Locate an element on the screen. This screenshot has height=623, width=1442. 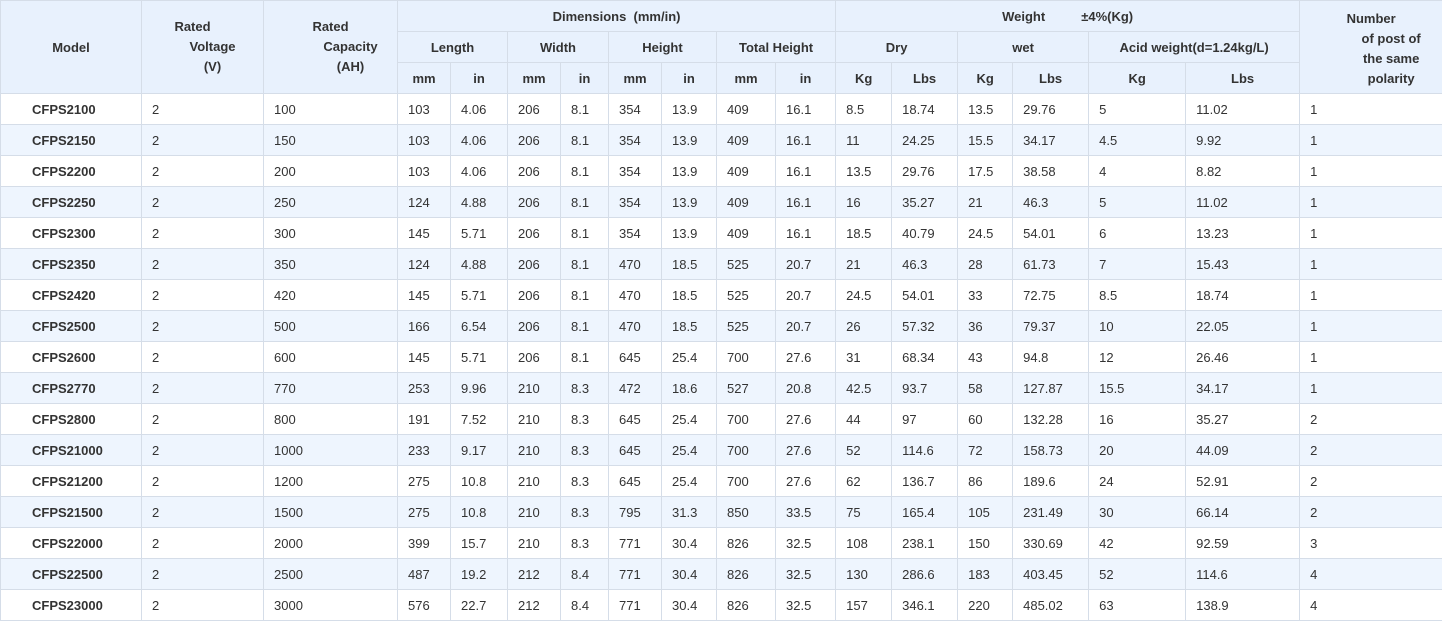
cell-acid-lbs: 44.09 is located at coordinates (1243, 450).